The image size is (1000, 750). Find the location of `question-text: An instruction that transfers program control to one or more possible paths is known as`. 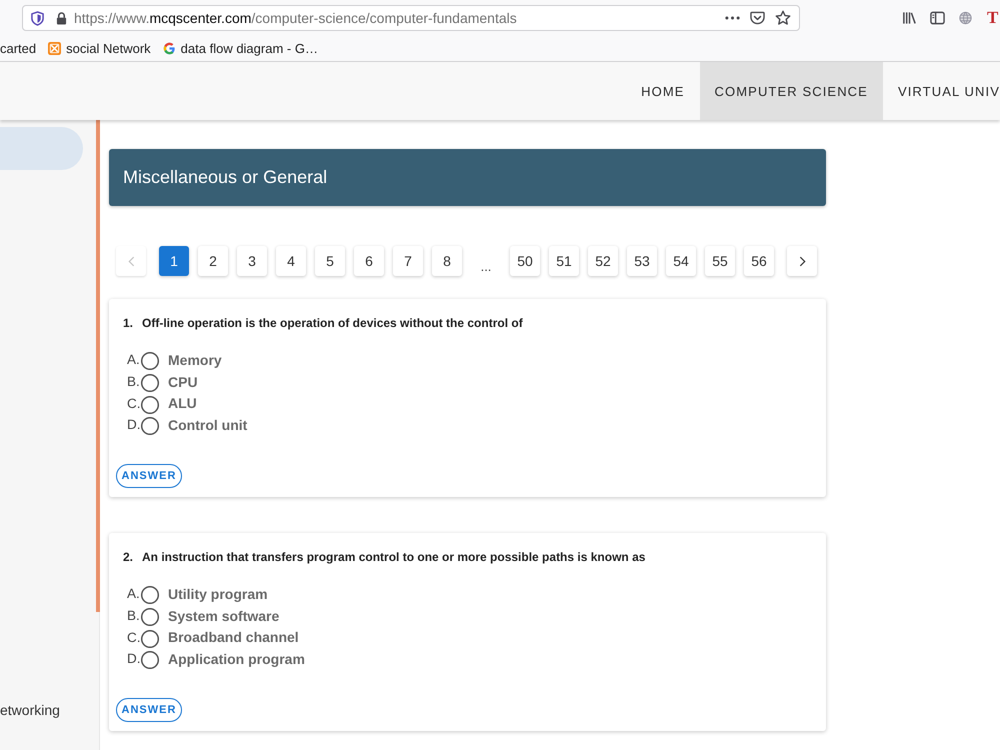

question-text: An instruction that transfers program control to one or more possible paths is known as is located at coordinates (394, 557).